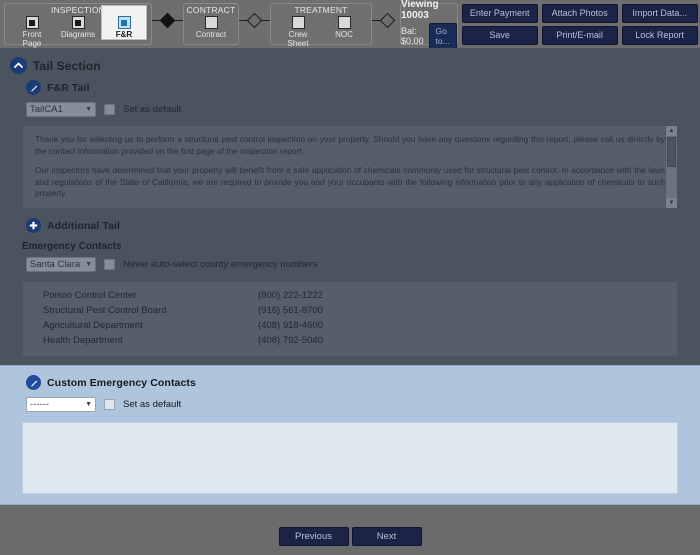 The width and height of the screenshot is (700, 555). Describe the element at coordinates (109, 404) in the screenshot. I see `custom-set-default-checkbox` at that location.